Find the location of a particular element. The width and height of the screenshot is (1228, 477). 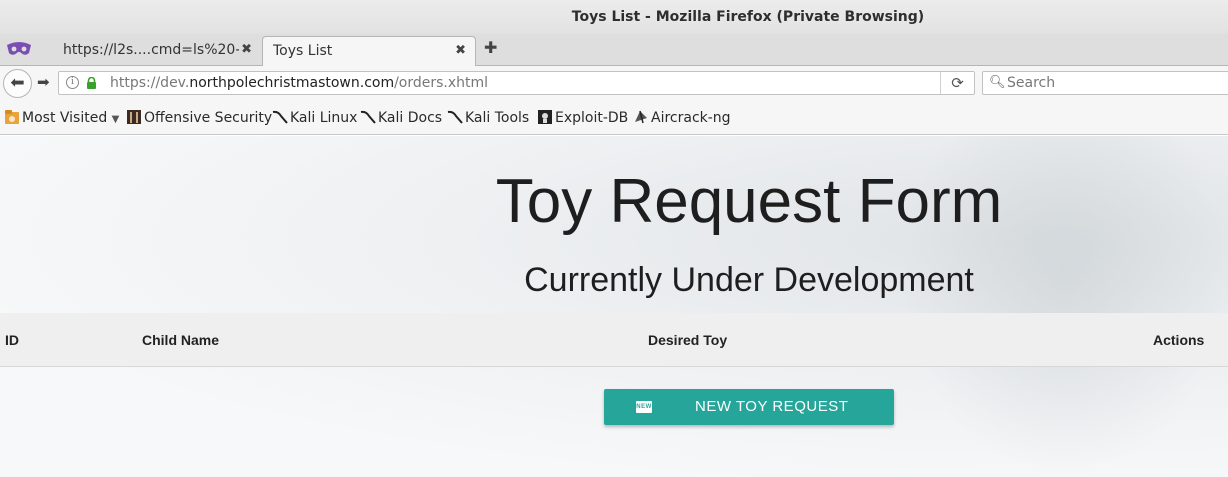

exploitdb-icon is located at coordinates (545, 117).